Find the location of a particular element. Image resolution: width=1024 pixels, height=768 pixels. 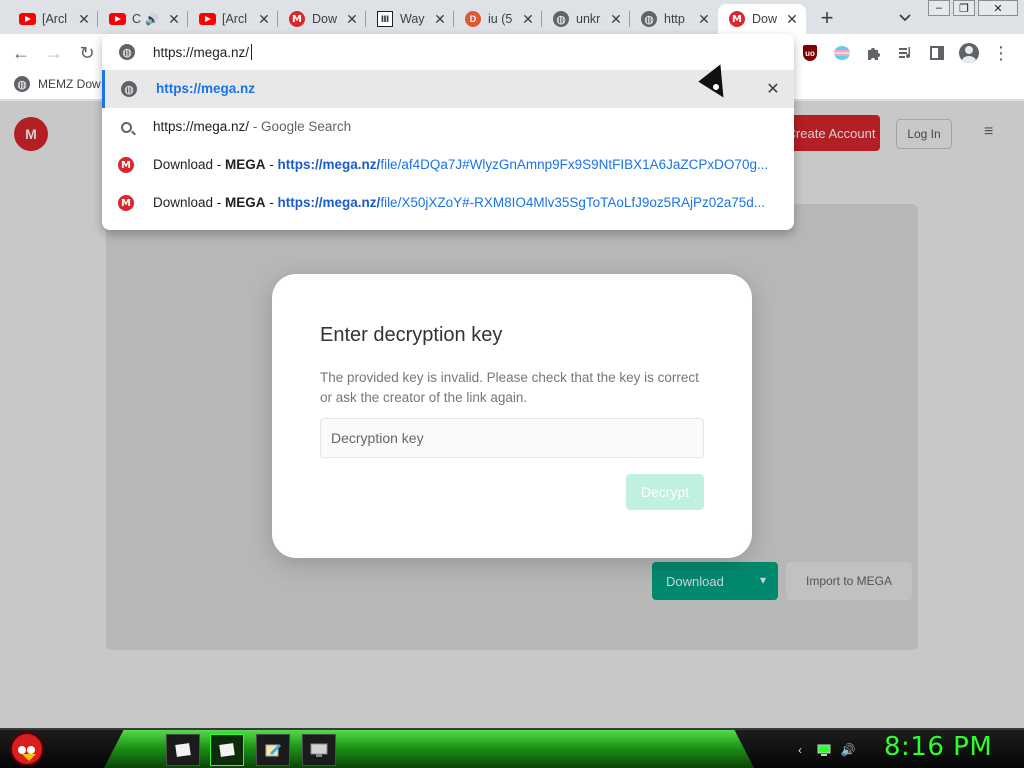

bookmark-label: MEMZ Dow is located at coordinates (69, 84).